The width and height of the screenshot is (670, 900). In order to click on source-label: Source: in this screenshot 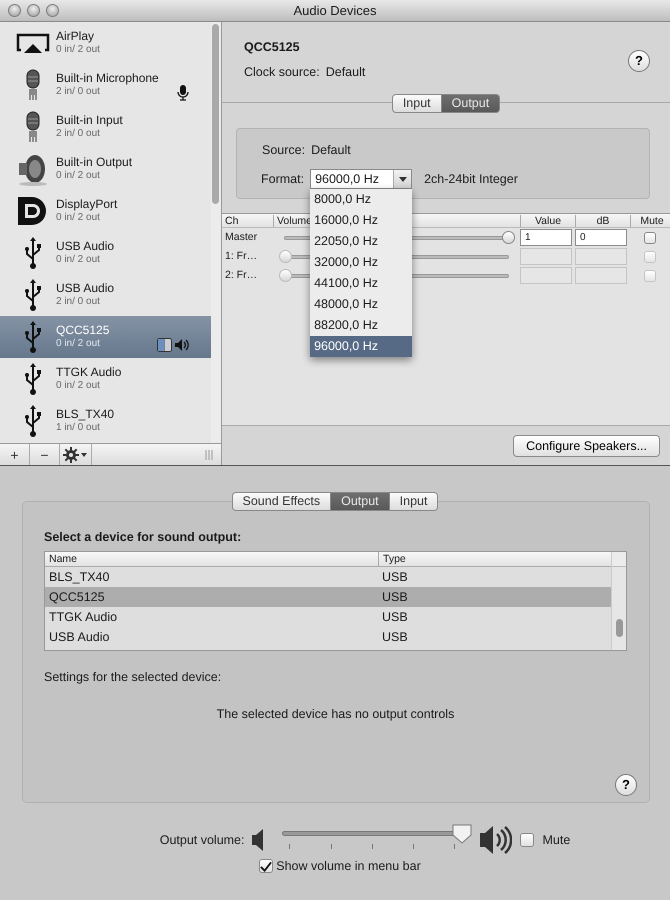, I will do `click(284, 150)`.